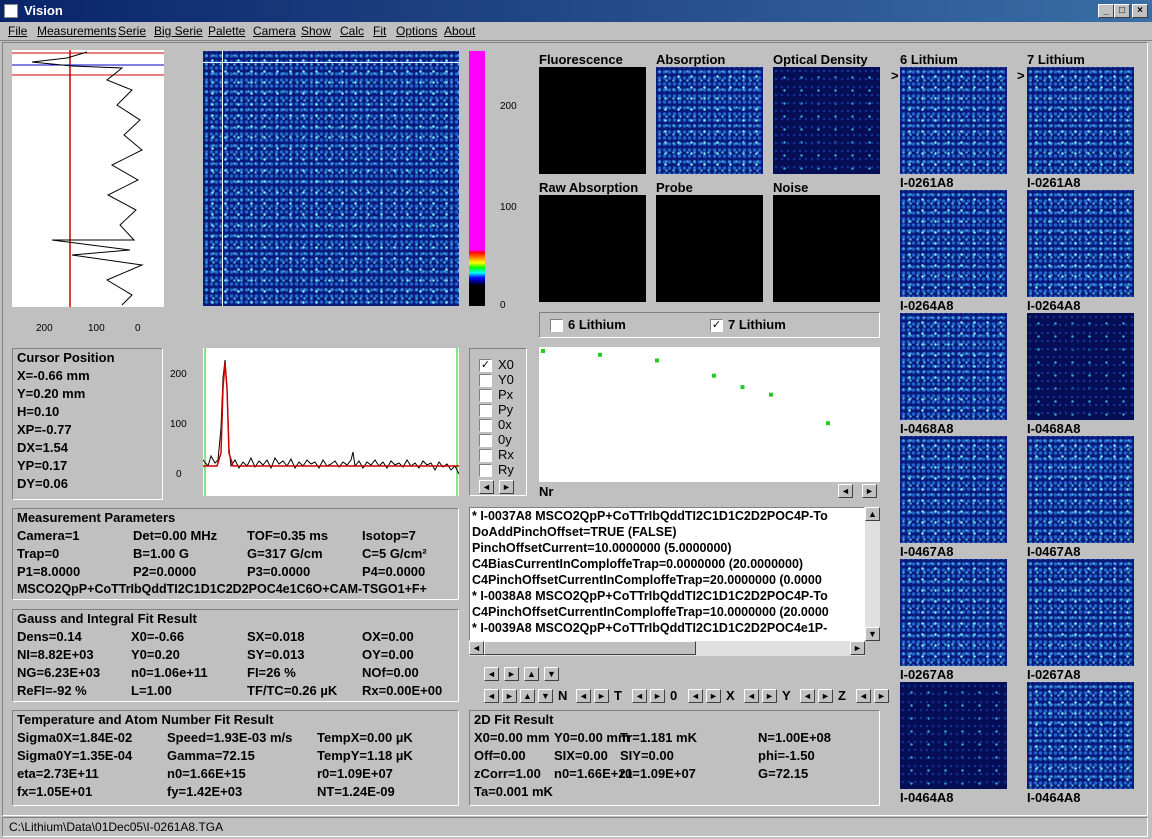 This screenshot has width=1152, height=839. Describe the element at coordinates (416, 31) in the screenshot. I see `menu-options: Options` at that location.